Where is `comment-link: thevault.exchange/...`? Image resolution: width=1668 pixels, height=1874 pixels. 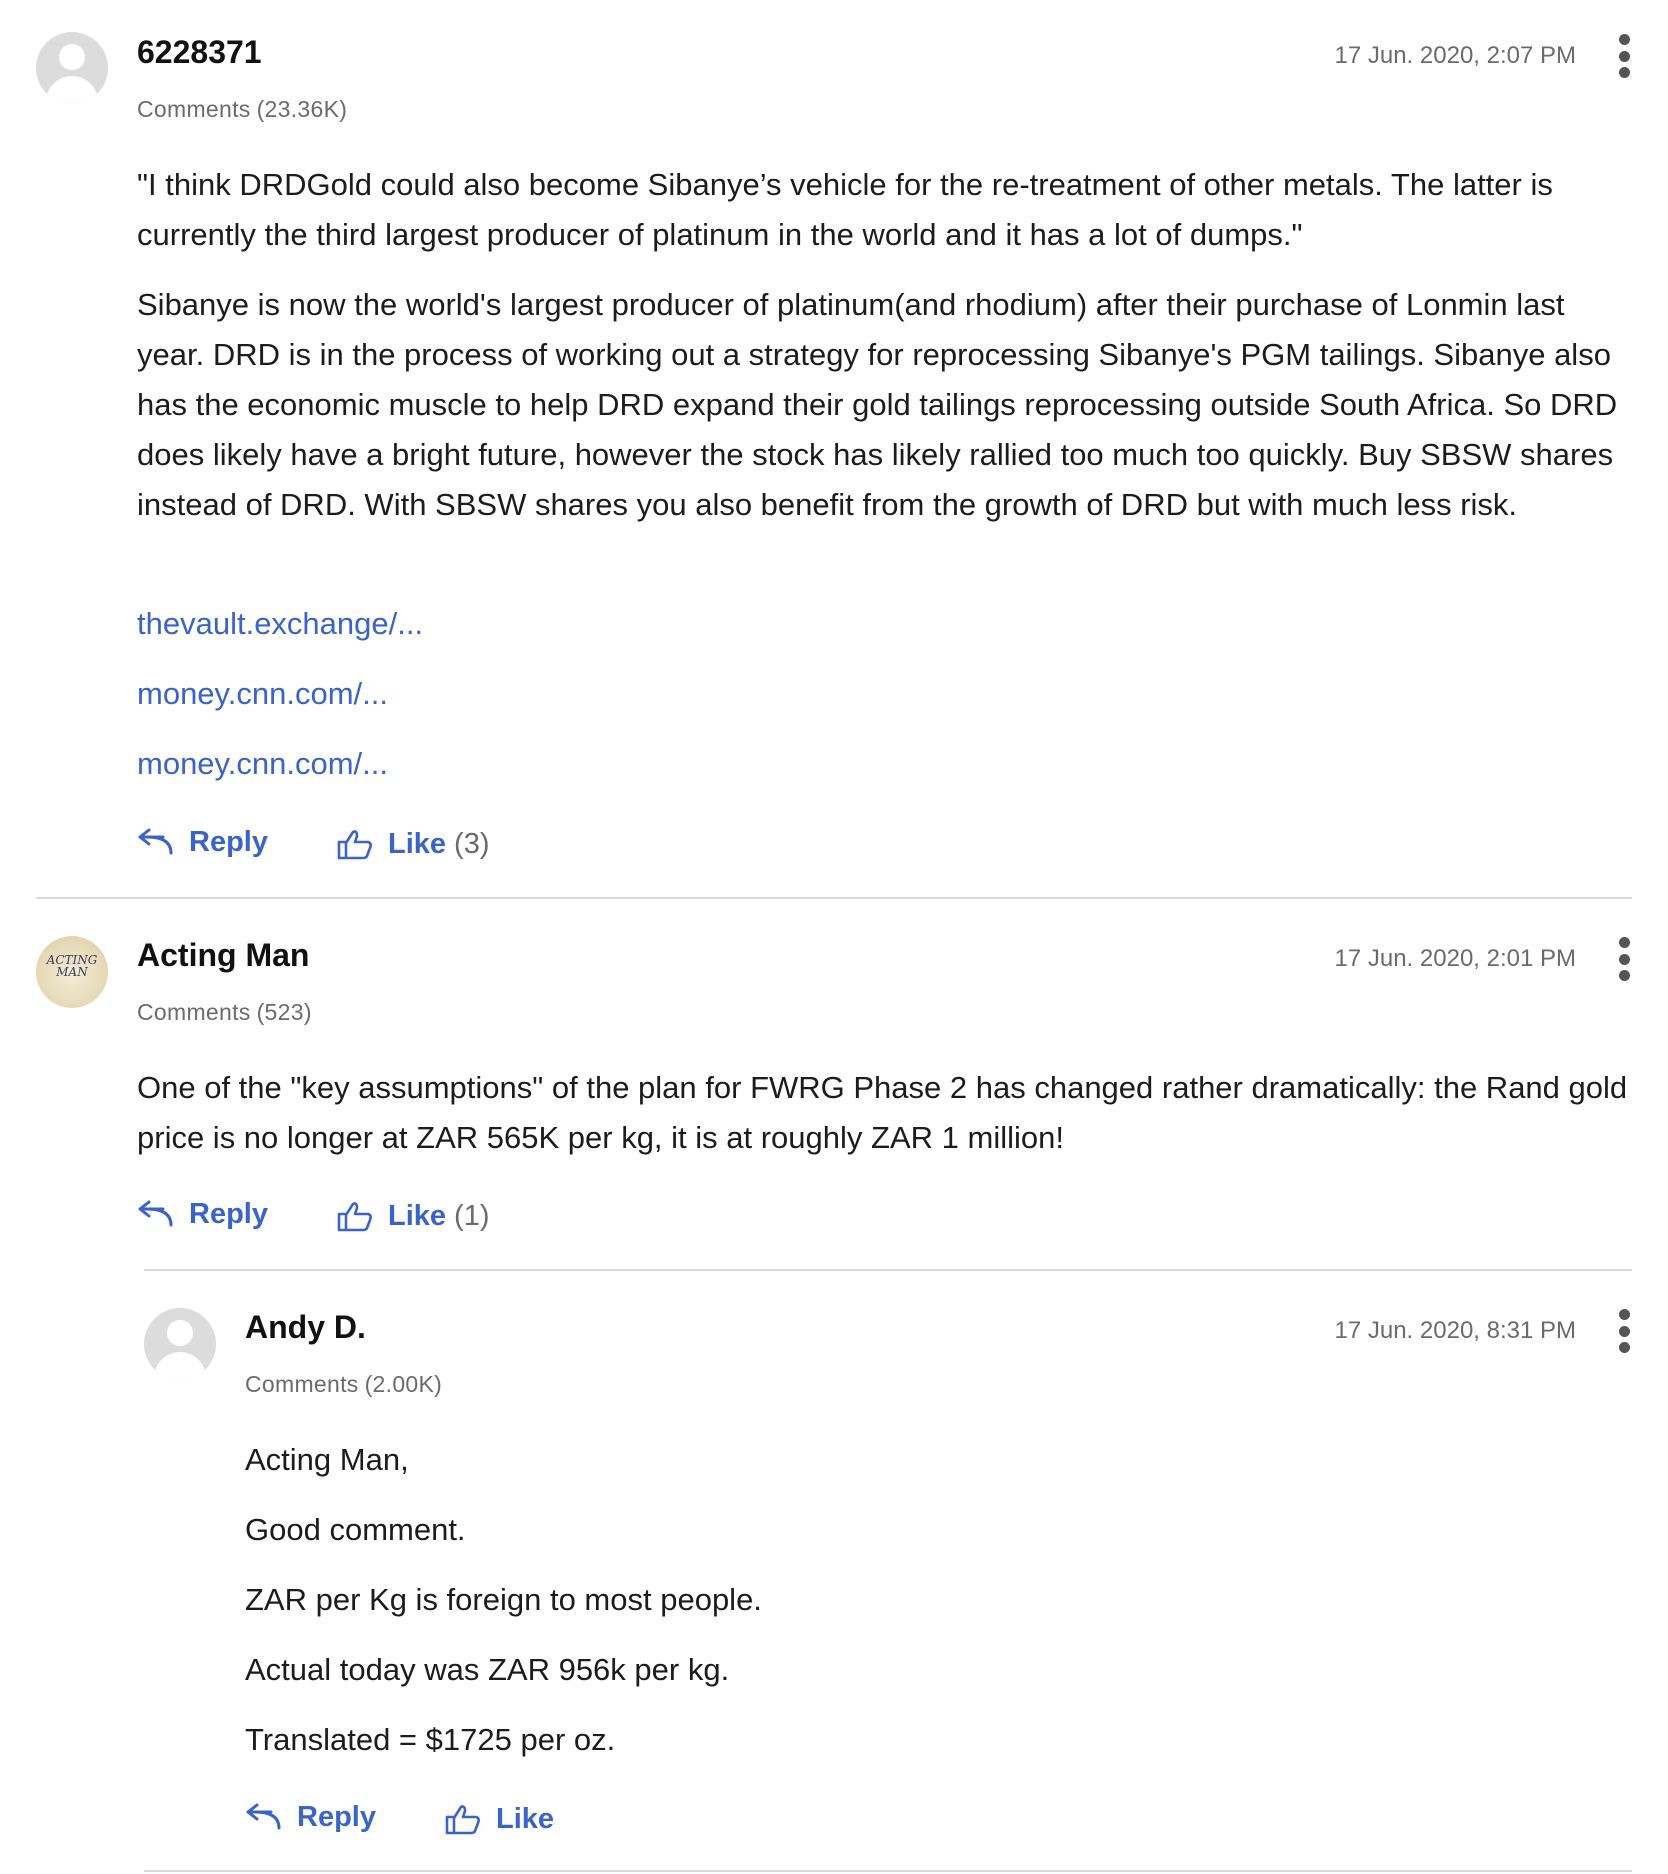 comment-link: thevault.exchange/... is located at coordinates (280, 624).